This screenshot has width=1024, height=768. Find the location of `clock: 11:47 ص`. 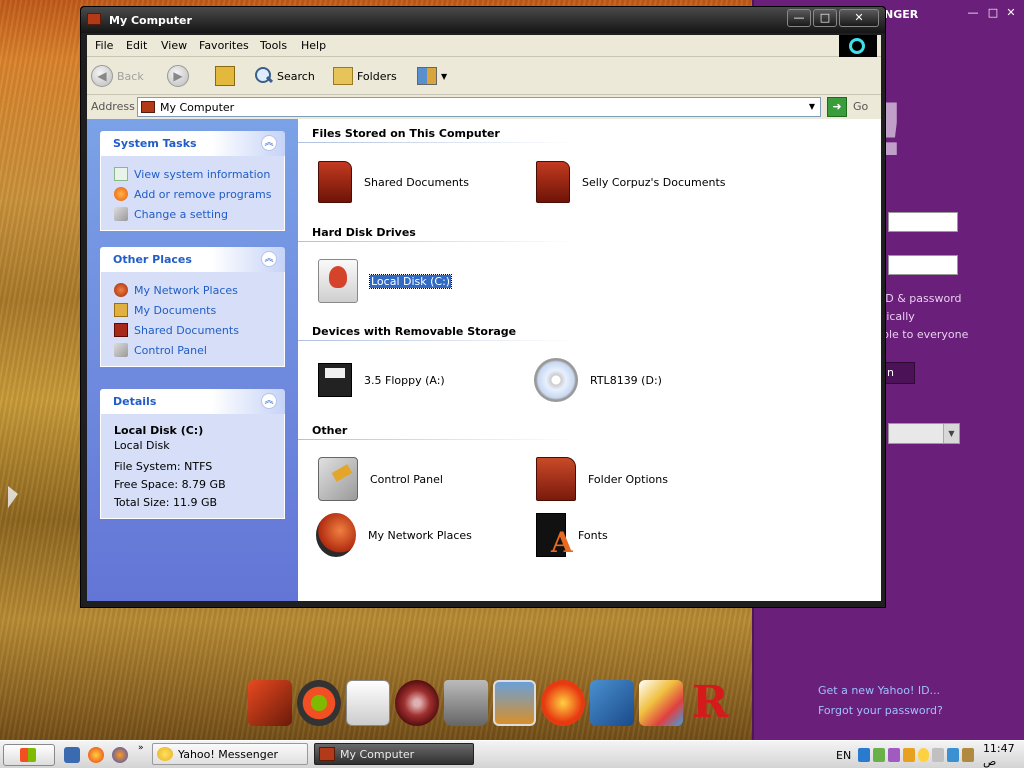

clock: 11:47 ص is located at coordinates (1003, 755).